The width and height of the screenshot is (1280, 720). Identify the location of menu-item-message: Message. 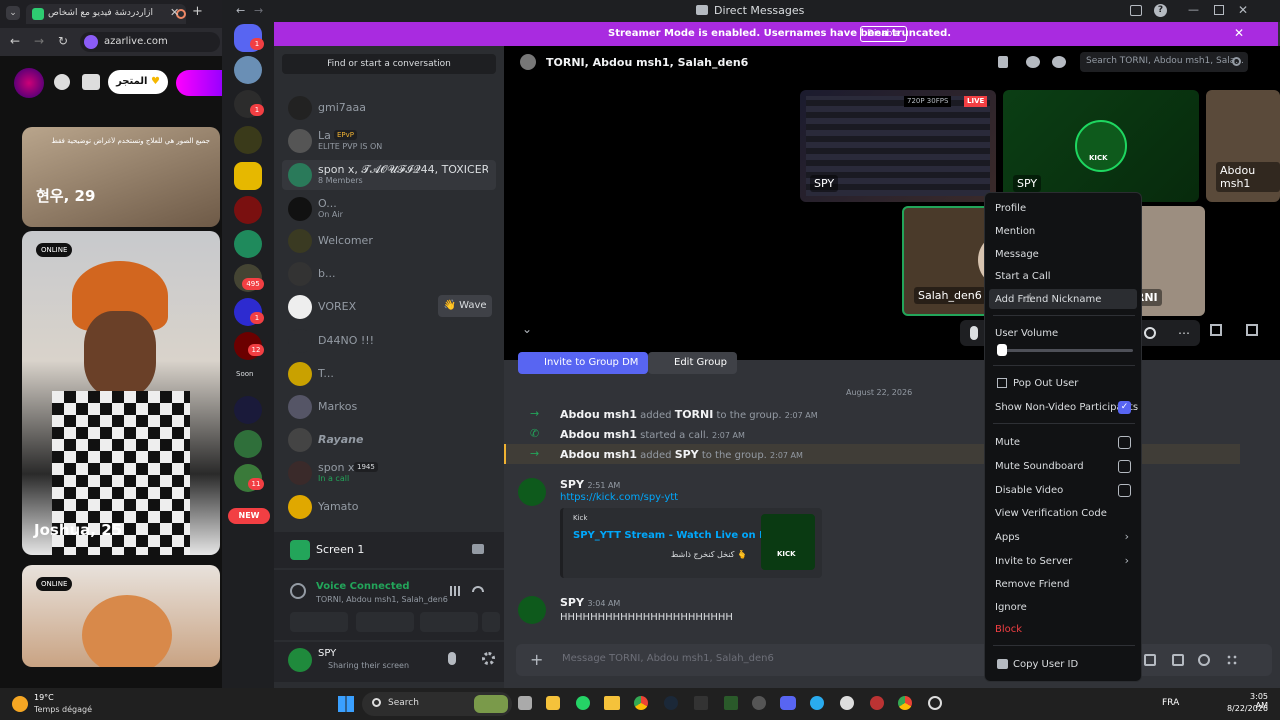
(1017, 254).